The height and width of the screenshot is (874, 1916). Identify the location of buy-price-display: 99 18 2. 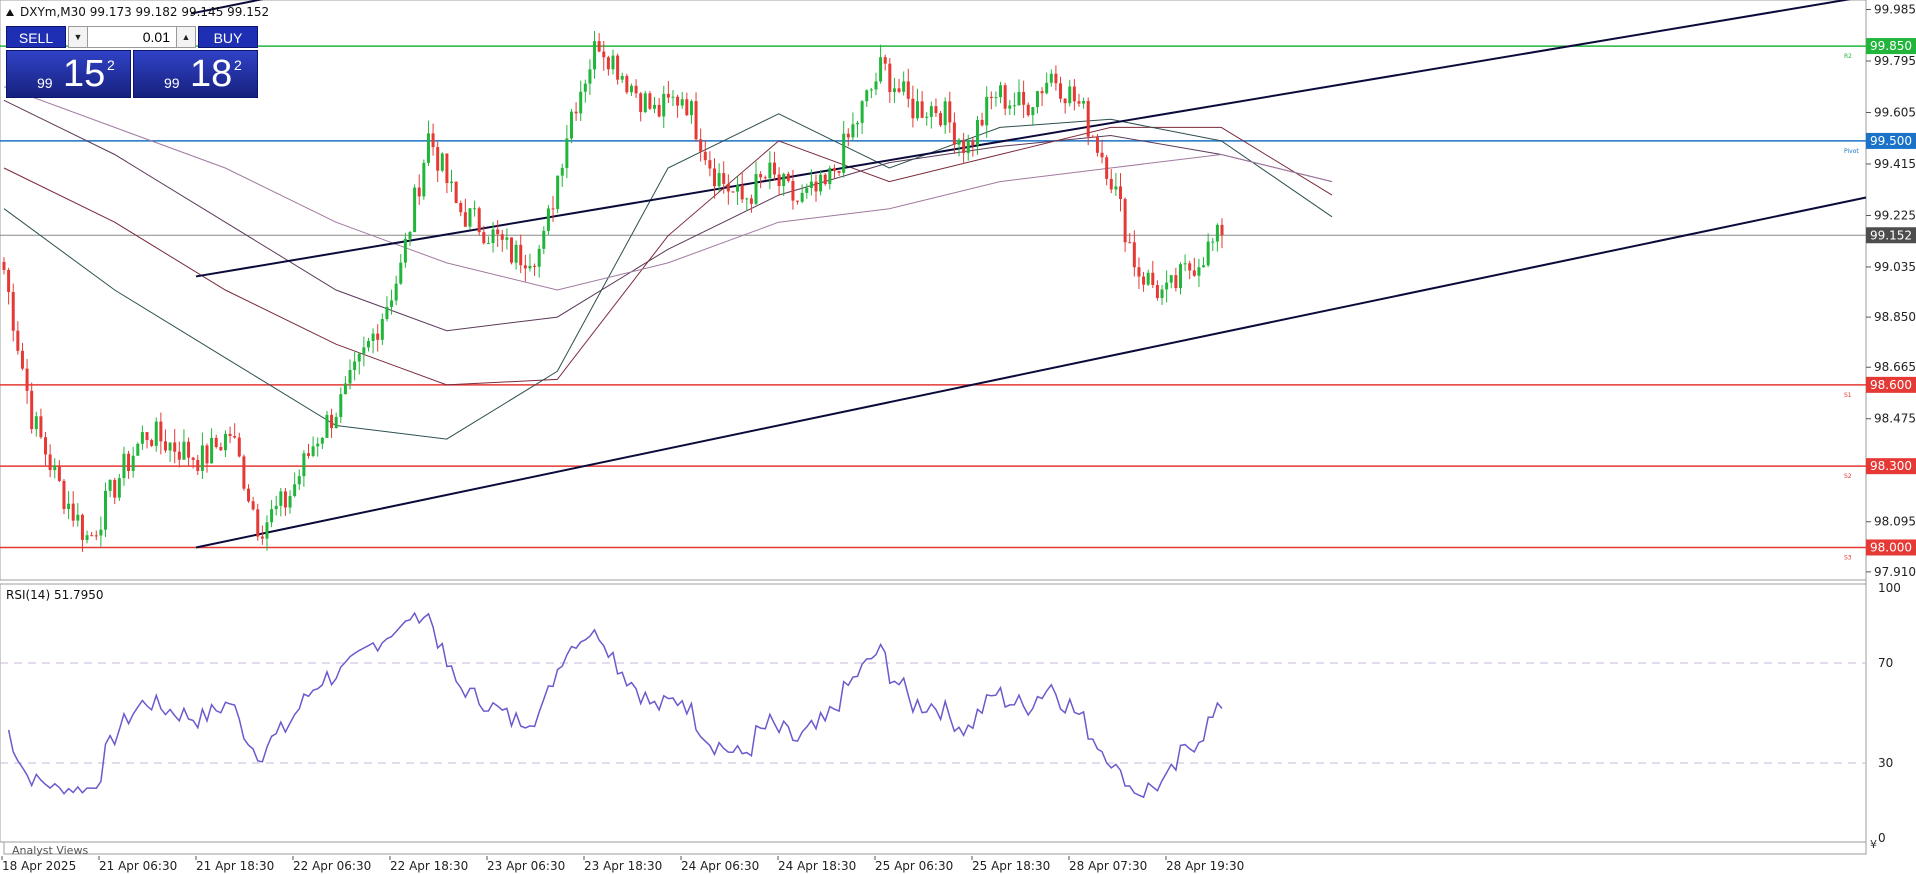
(195, 74).